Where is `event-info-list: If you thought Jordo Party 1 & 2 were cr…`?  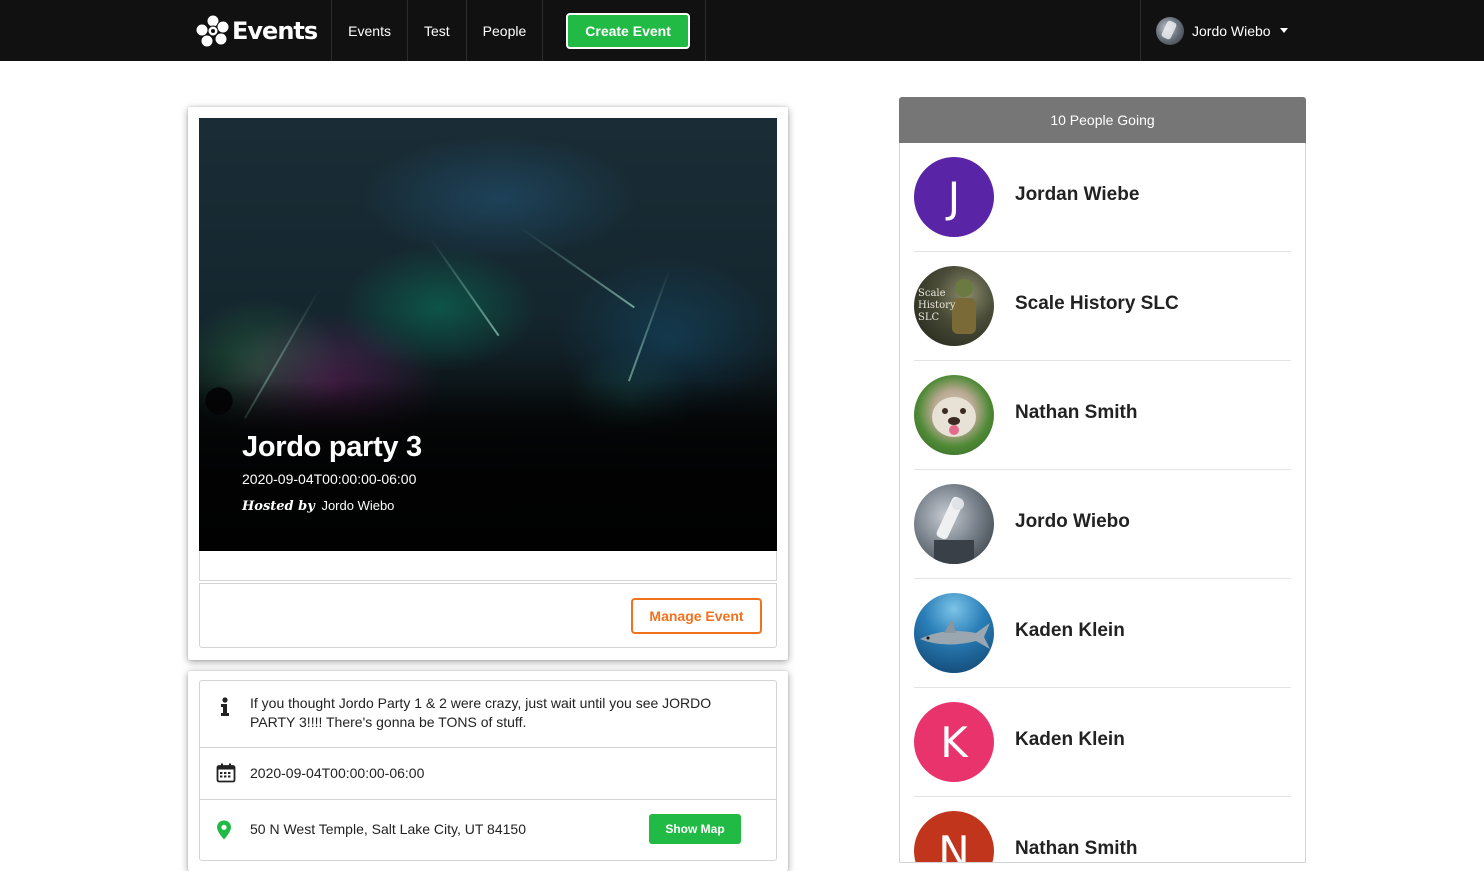
event-info-list: If you thought Jordo Party 1 & 2 were cr… is located at coordinates (488, 770).